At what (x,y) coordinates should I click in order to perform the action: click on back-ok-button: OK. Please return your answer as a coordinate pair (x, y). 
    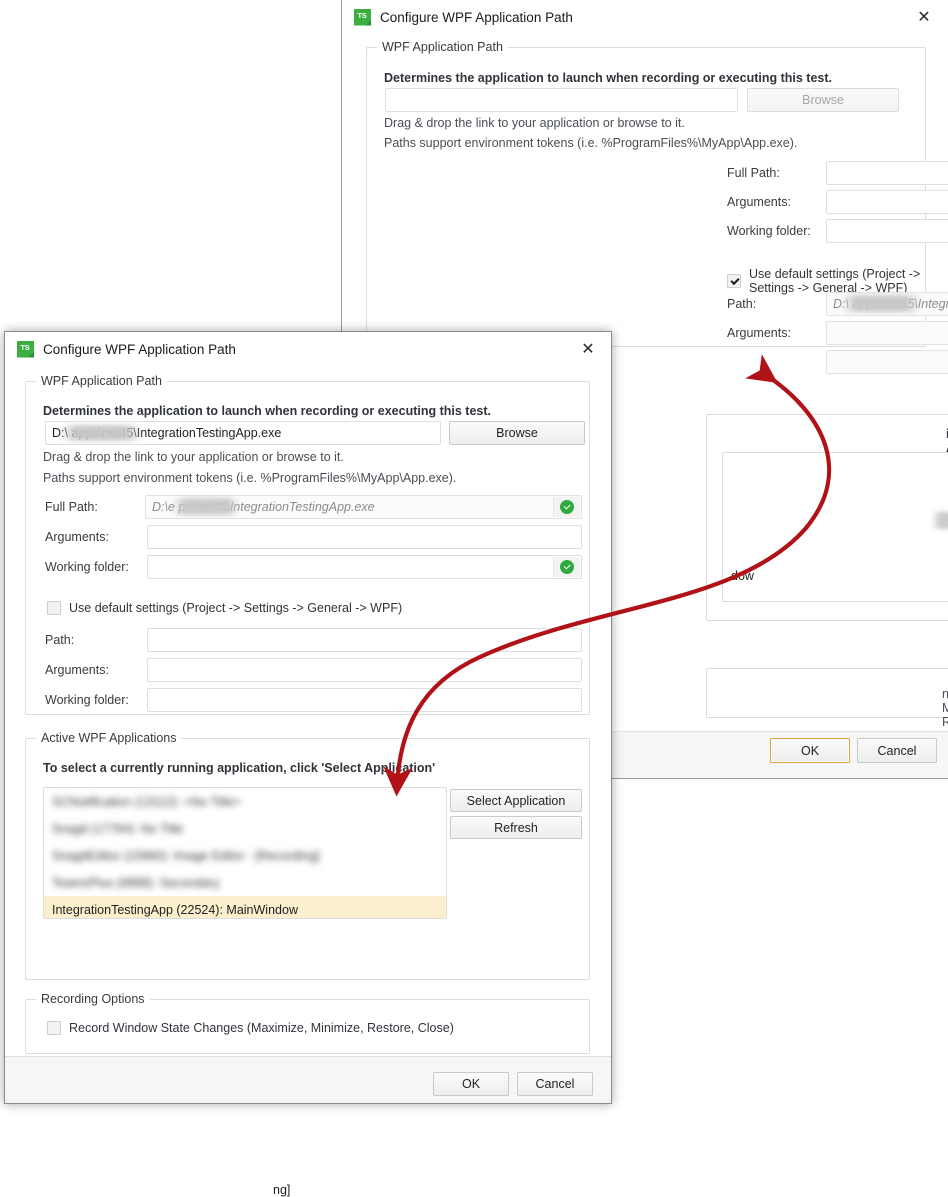
    Looking at the image, I should click on (810, 750).